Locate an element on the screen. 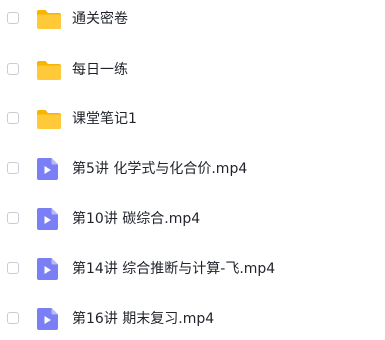 Image resolution: width=385 pixels, height=340 pixels. file-name: 课堂笔记1 is located at coordinates (104, 119).